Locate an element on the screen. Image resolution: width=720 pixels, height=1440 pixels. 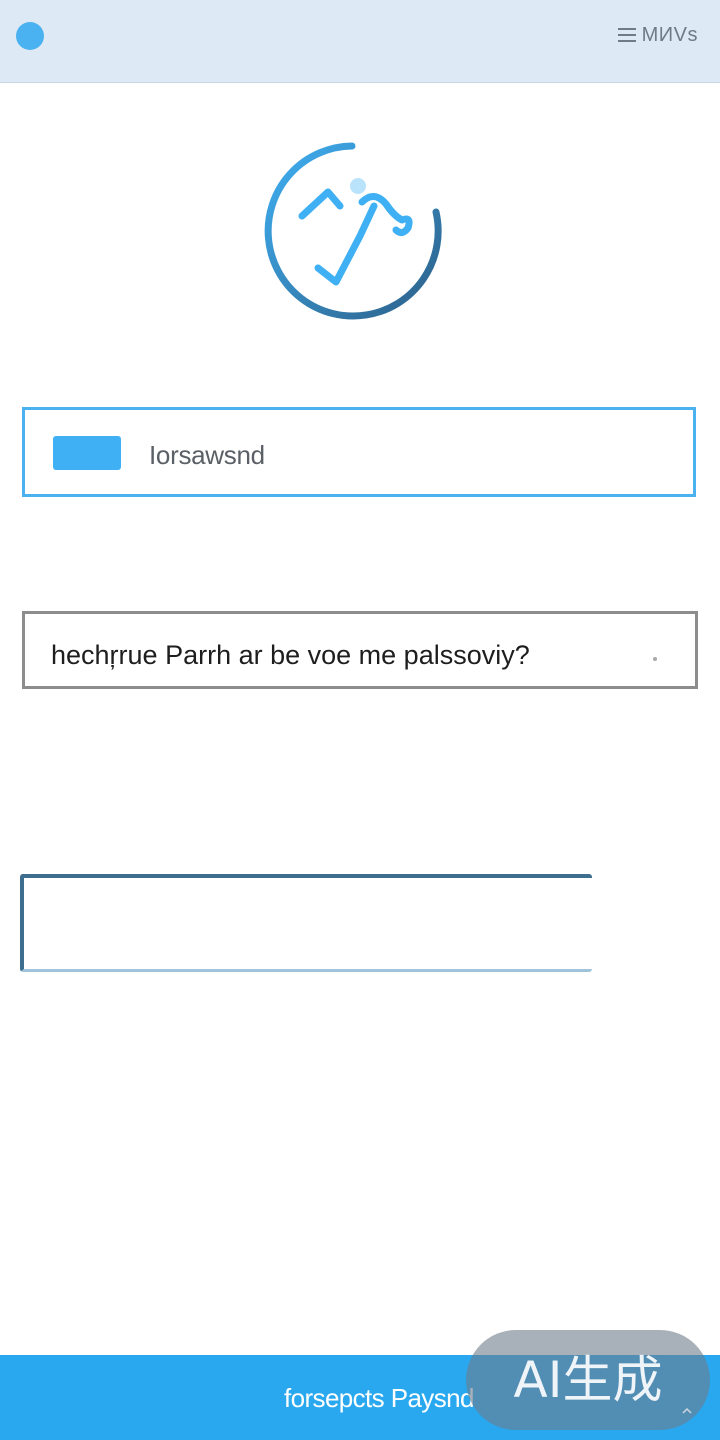
submit-button is located at coordinates (306, 923).